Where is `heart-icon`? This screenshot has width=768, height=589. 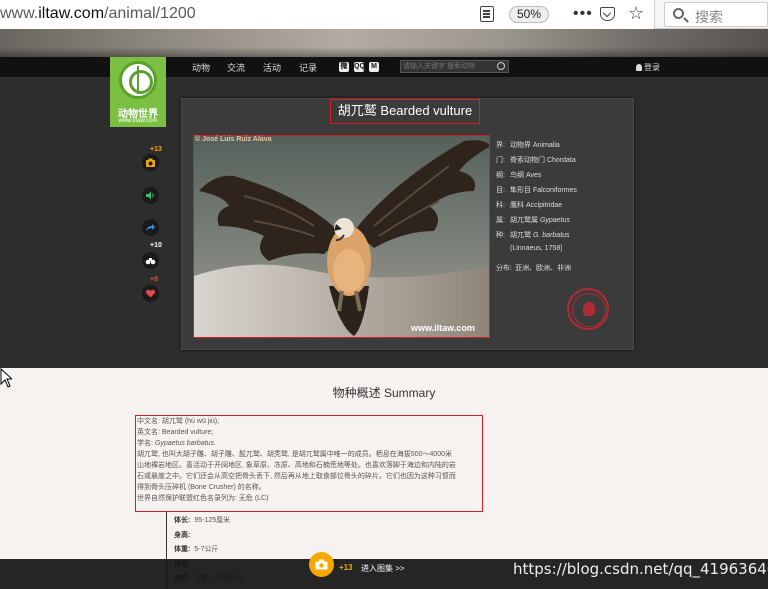 heart-icon is located at coordinates (150, 293).